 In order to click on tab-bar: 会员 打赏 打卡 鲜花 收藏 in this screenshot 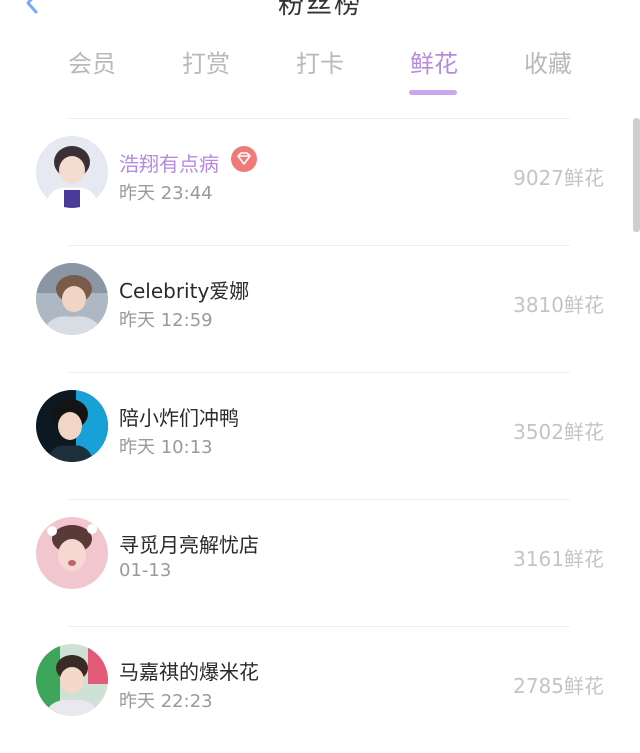, I will do `click(320, 71)`.